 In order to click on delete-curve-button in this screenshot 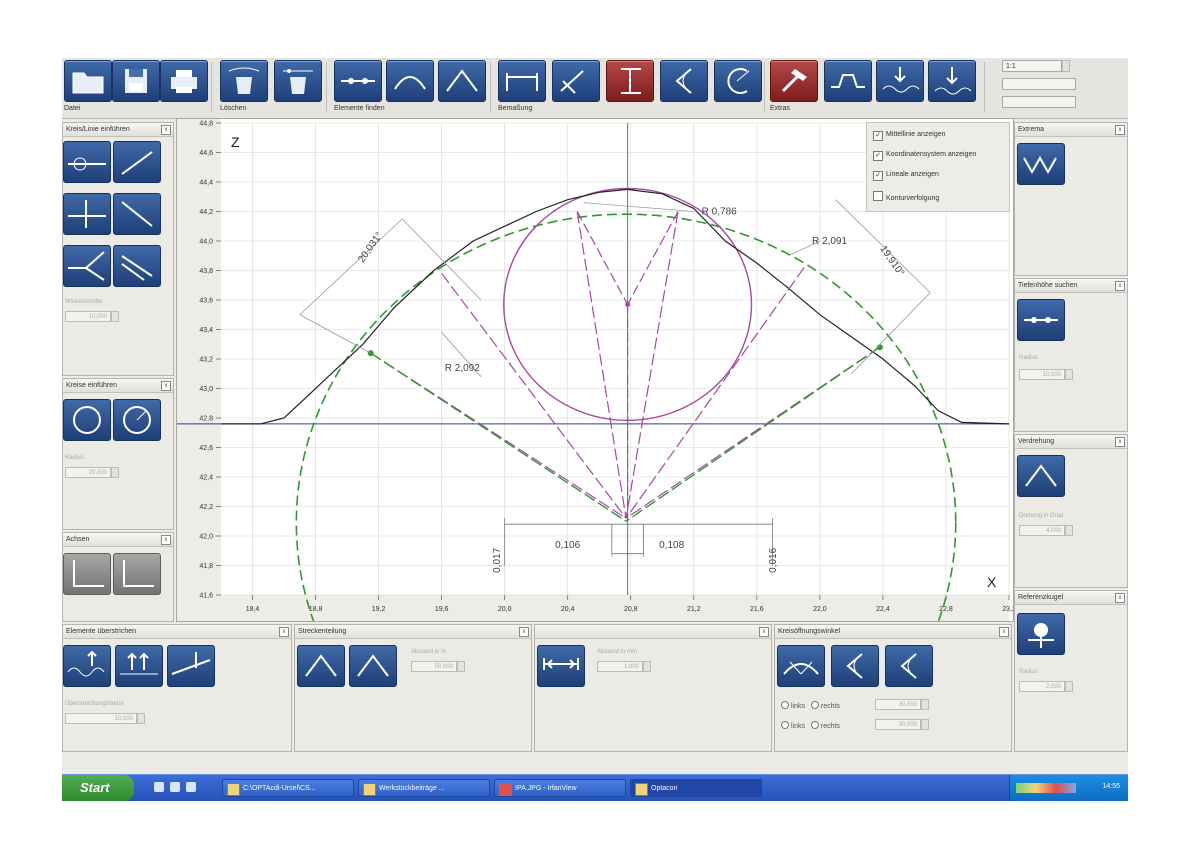, I will do `click(244, 81)`.